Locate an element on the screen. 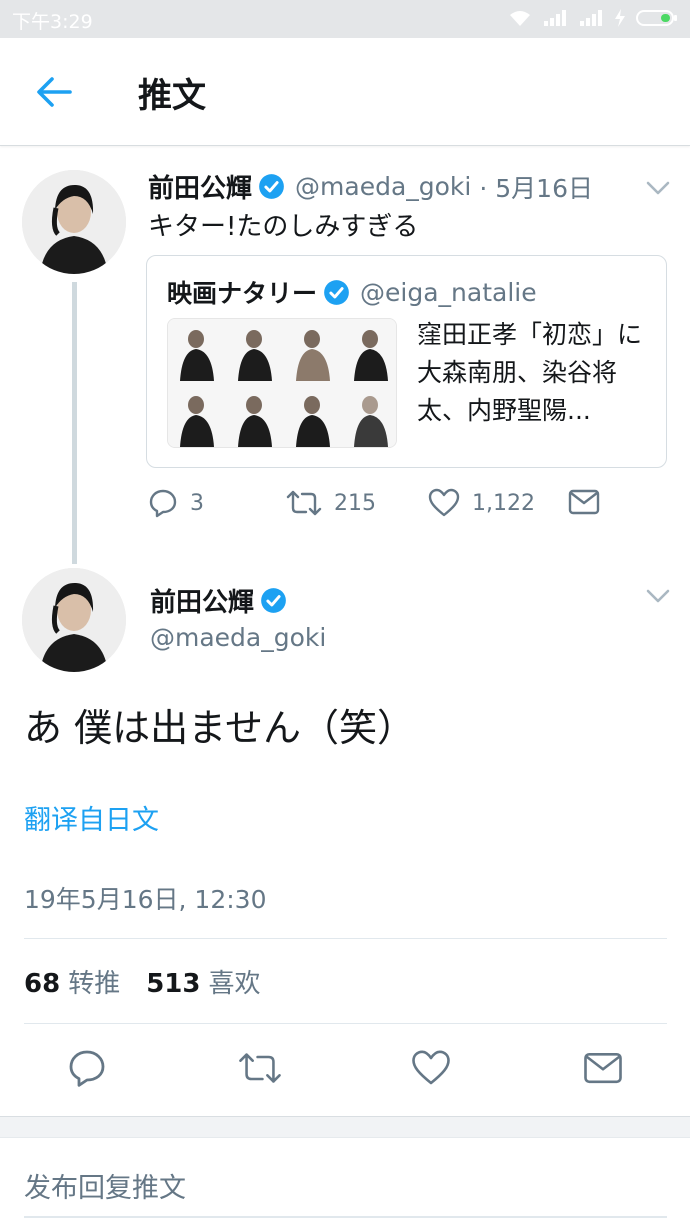  like-button is located at coordinates (431, 1068).